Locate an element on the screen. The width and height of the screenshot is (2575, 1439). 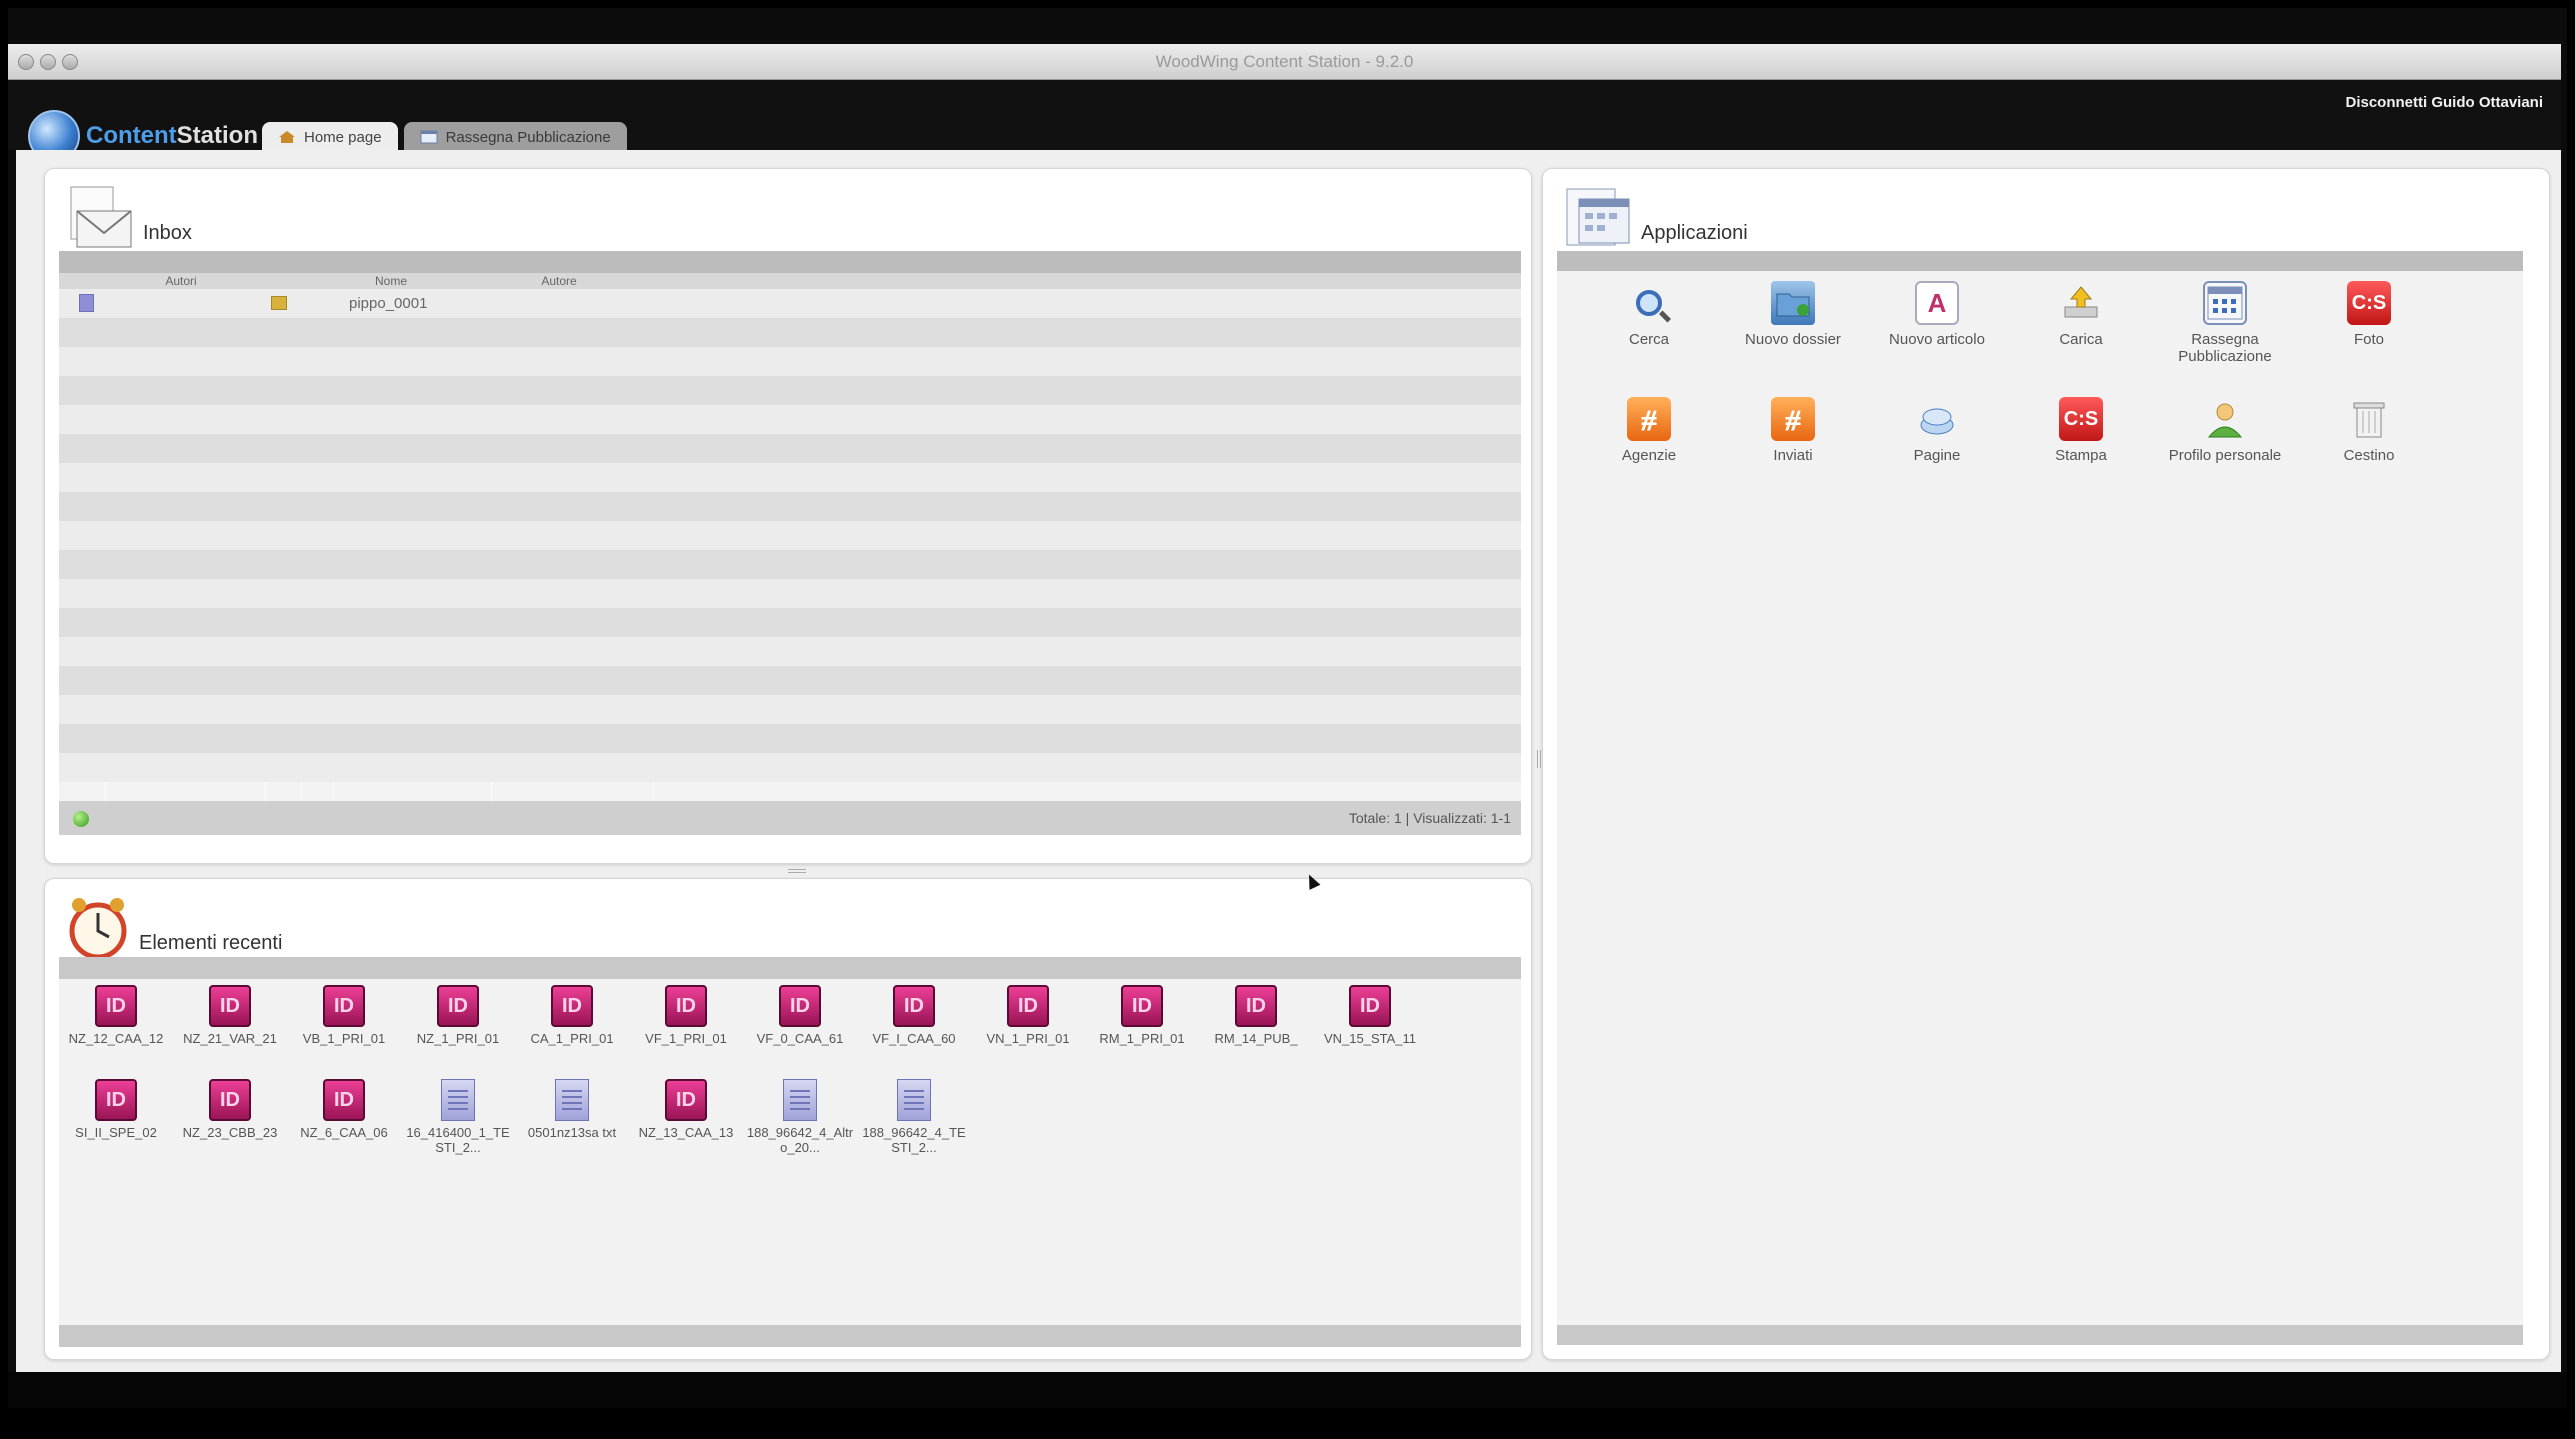
recent-item: ID NZ_1_PRI_01 is located at coordinates (458, 1032).